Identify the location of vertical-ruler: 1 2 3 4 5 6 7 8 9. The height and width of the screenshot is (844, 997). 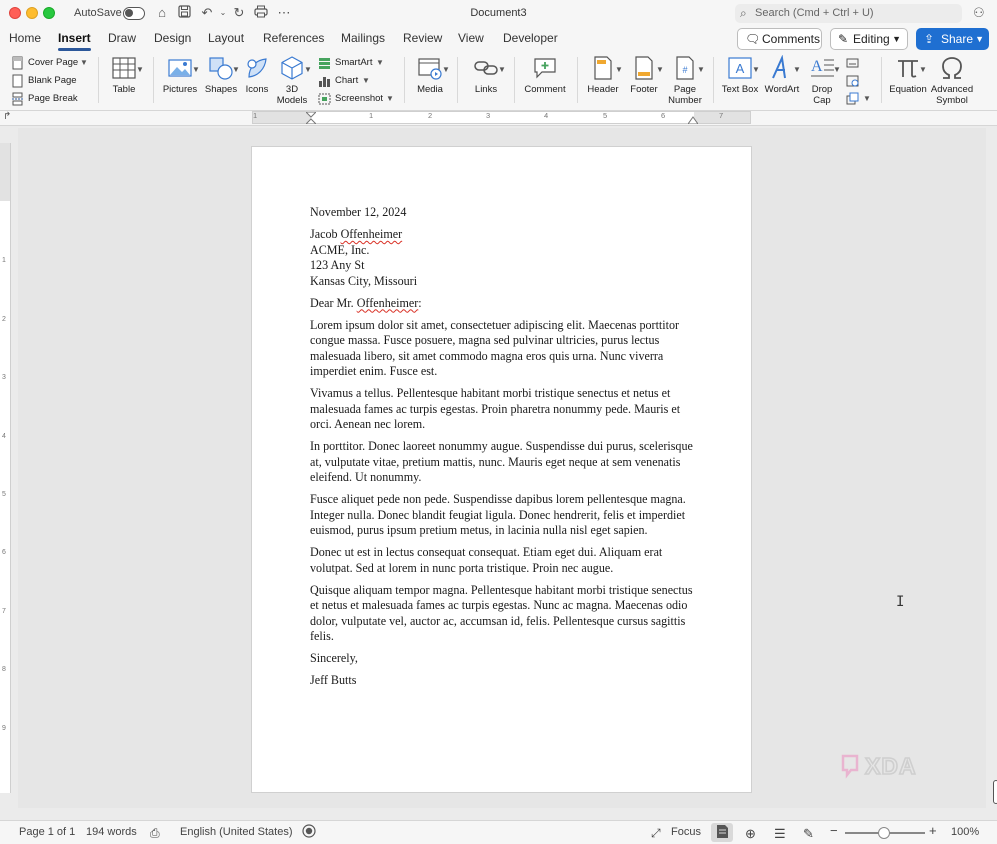
(5, 468).